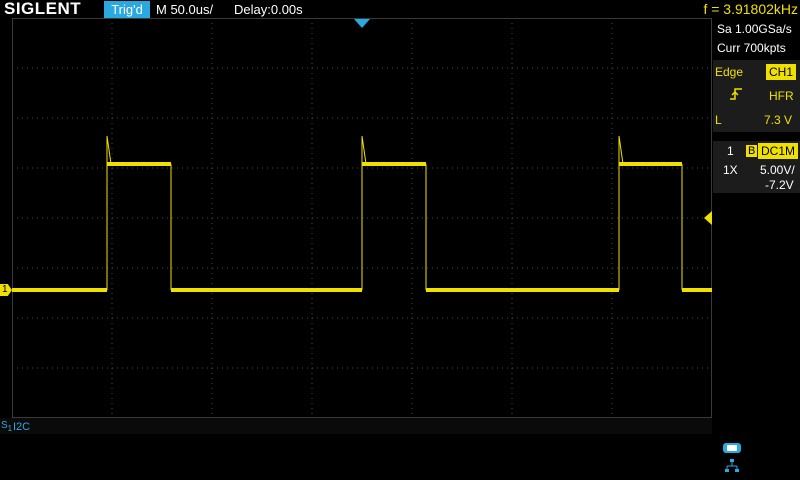 This screenshot has width=800, height=480. Describe the element at coordinates (751, 48) in the screenshot. I see `memory-depth: Curr 700kpts` at that location.